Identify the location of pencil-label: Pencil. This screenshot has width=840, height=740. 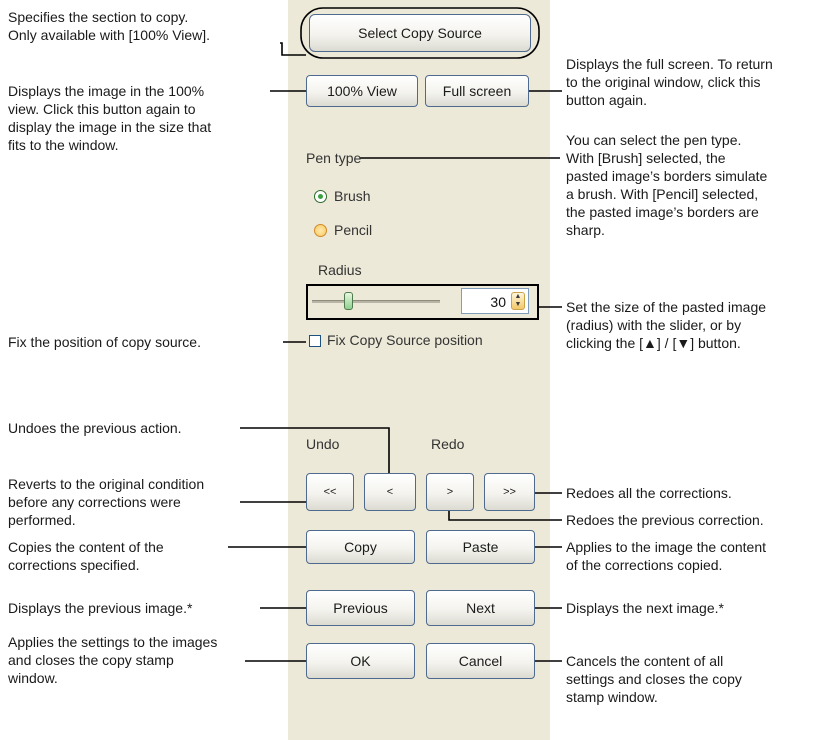
(353, 230).